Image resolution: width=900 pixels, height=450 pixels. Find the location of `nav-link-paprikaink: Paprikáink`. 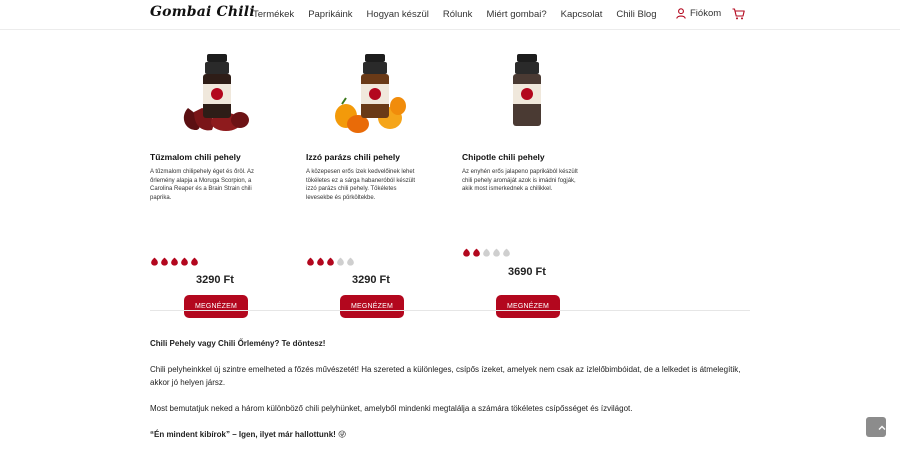

nav-link-paprikaink: Paprikáink is located at coordinates (330, 14).